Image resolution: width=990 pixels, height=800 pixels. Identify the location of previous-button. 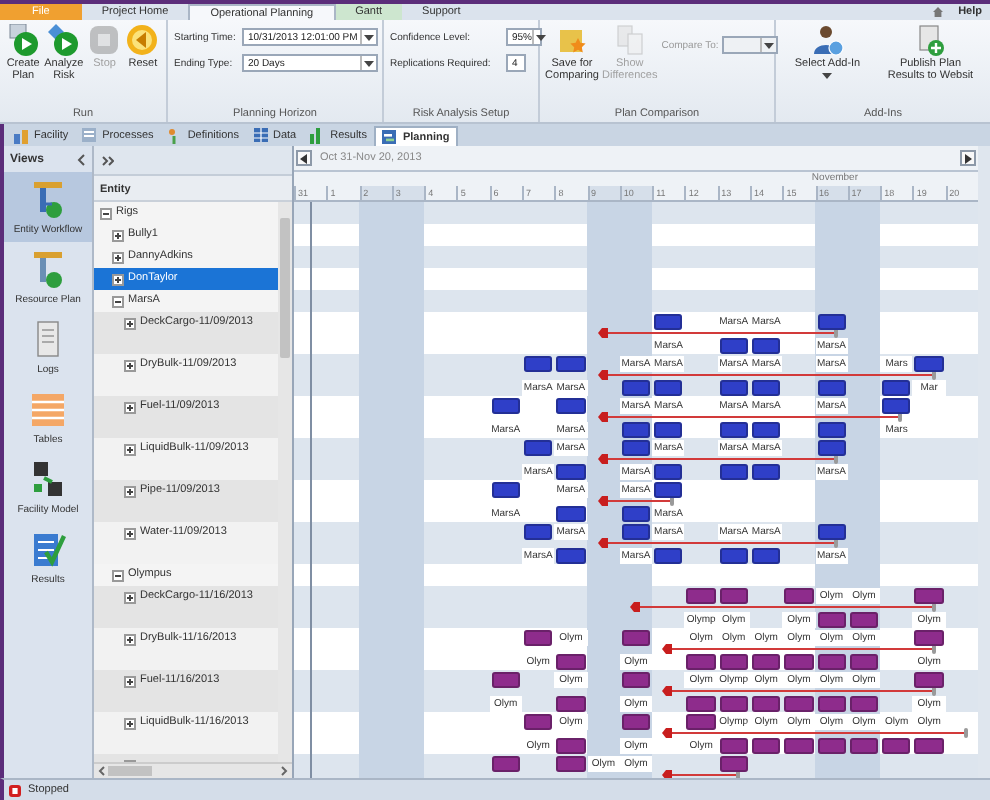
(304, 158).